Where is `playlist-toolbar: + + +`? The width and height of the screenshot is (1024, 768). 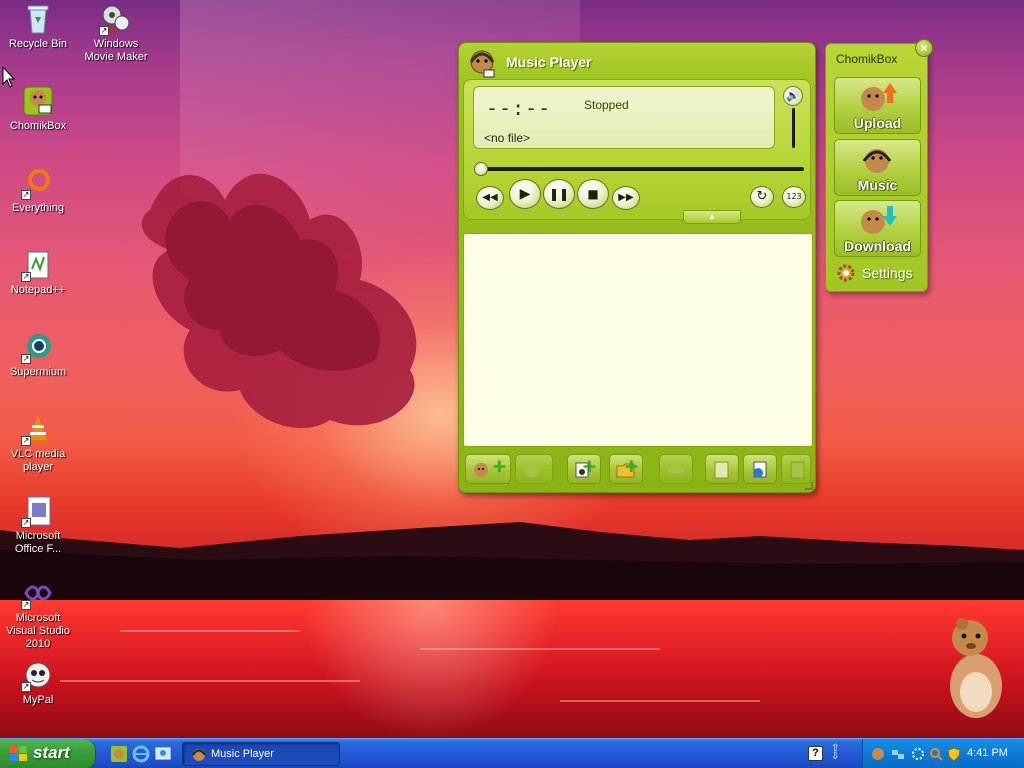
playlist-toolbar: + + + is located at coordinates (638, 470).